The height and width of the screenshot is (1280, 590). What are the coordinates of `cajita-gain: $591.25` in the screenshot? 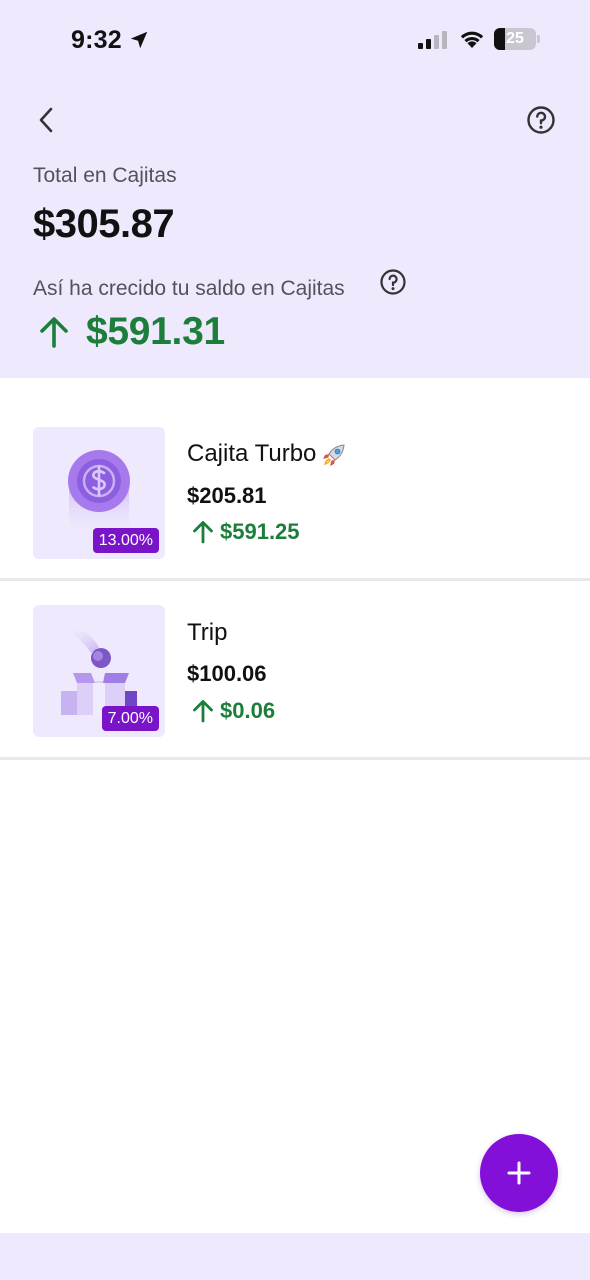 It's located at (245, 532).